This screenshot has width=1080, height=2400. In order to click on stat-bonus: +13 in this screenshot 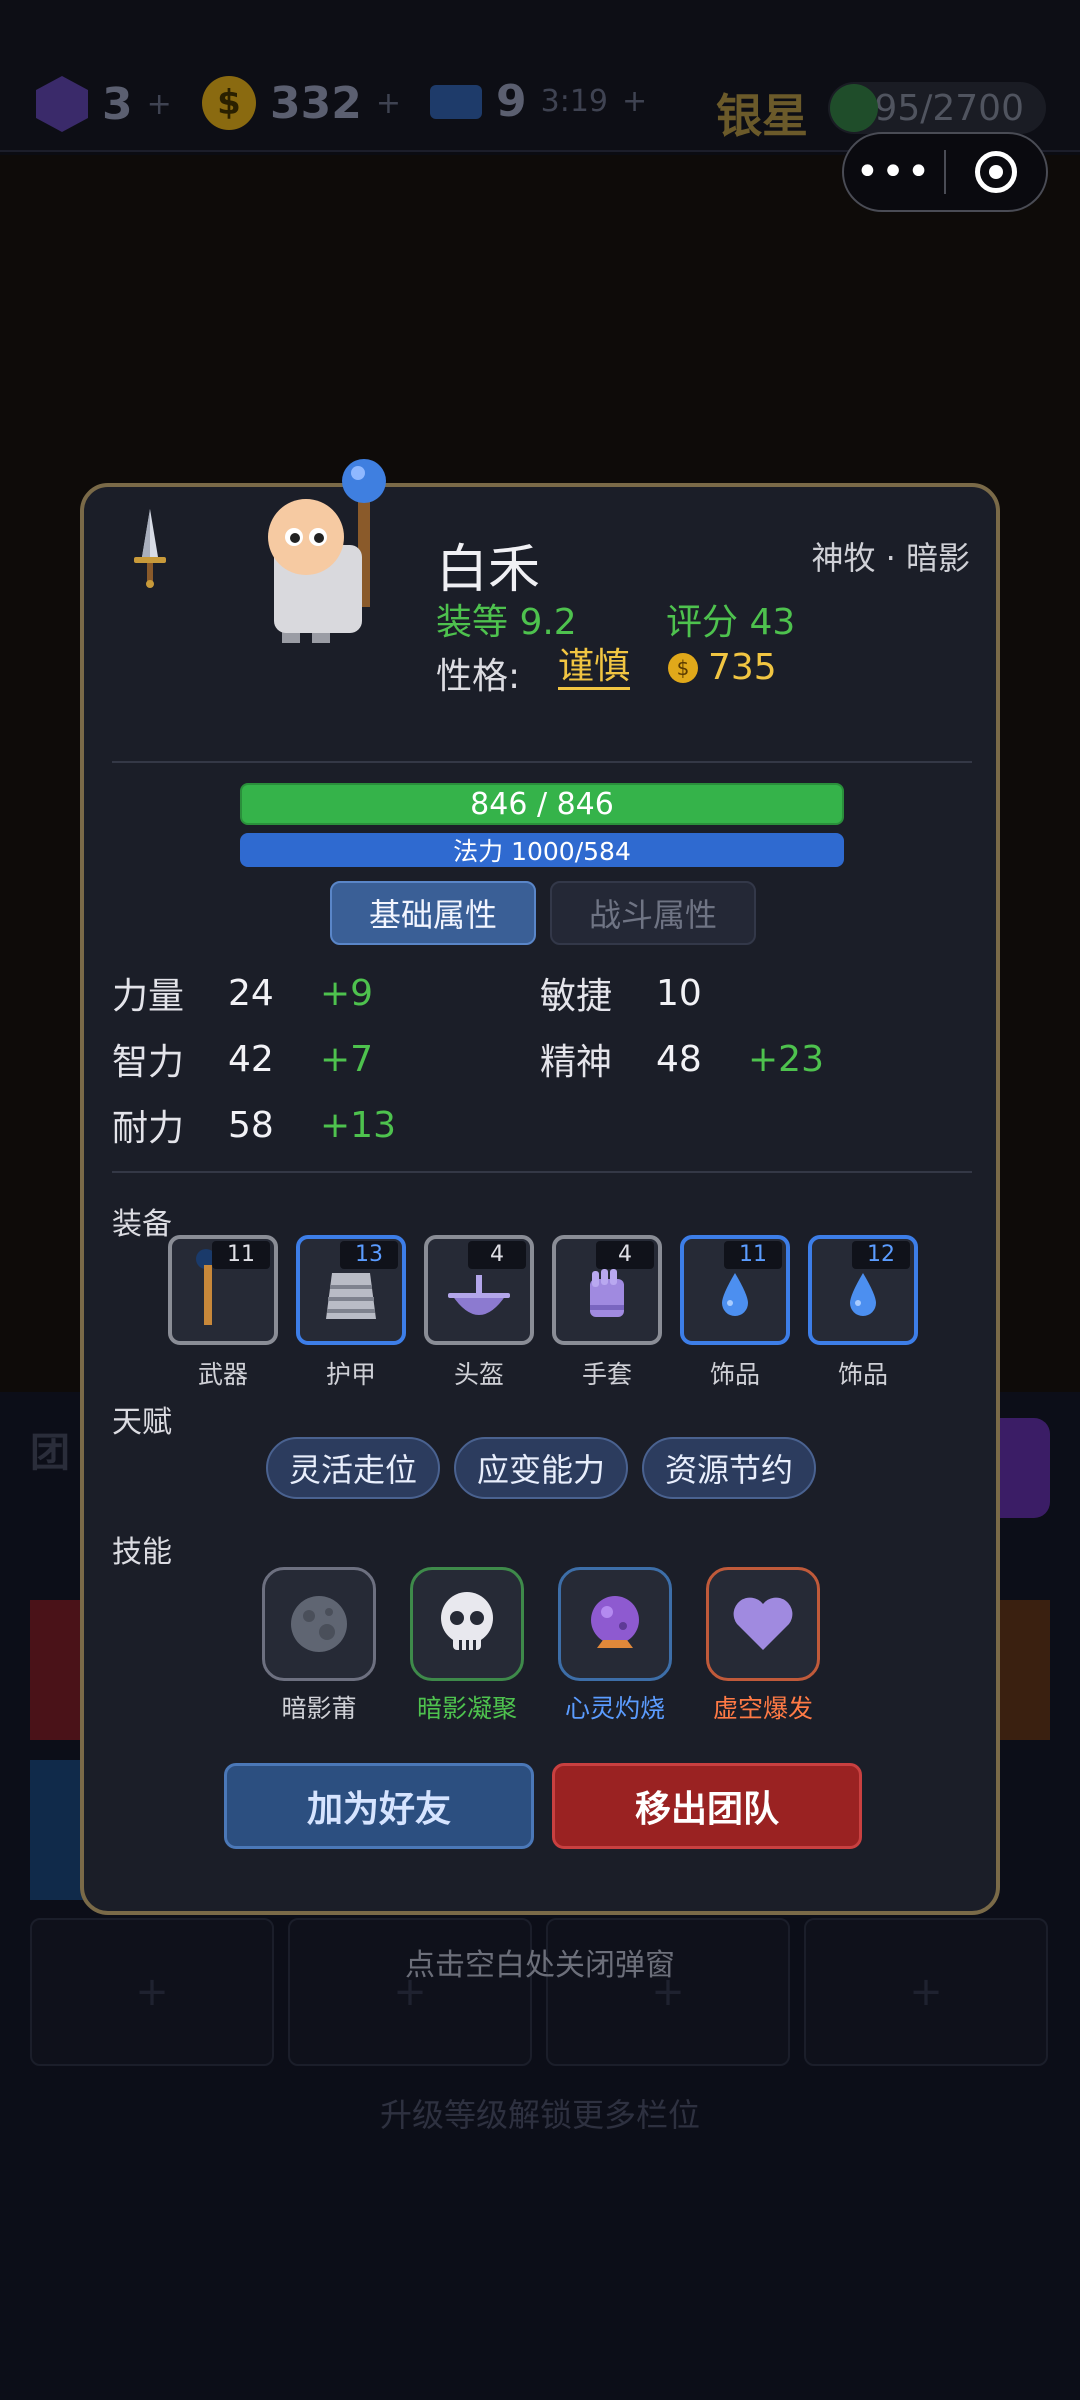, I will do `click(358, 1125)`.